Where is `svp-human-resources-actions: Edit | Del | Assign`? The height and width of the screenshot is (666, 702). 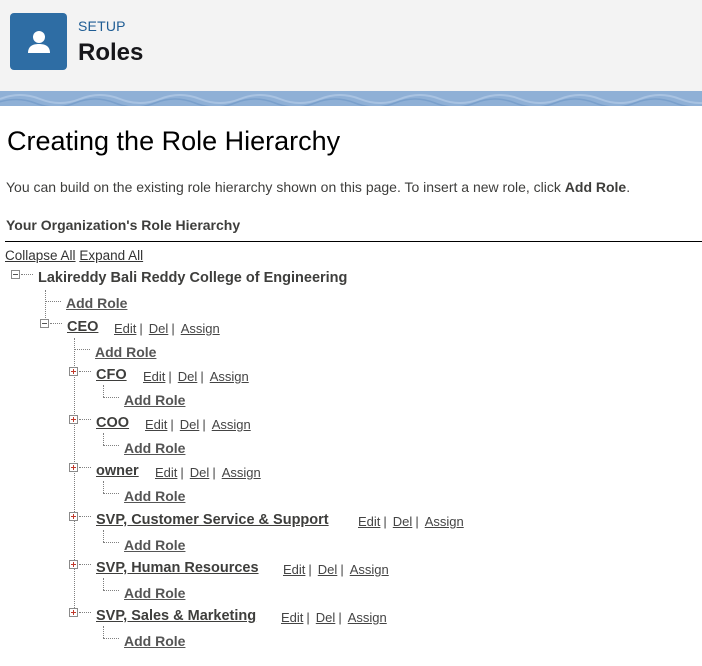 svp-human-resources-actions: Edit | Del | Assign is located at coordinates (336, 569).